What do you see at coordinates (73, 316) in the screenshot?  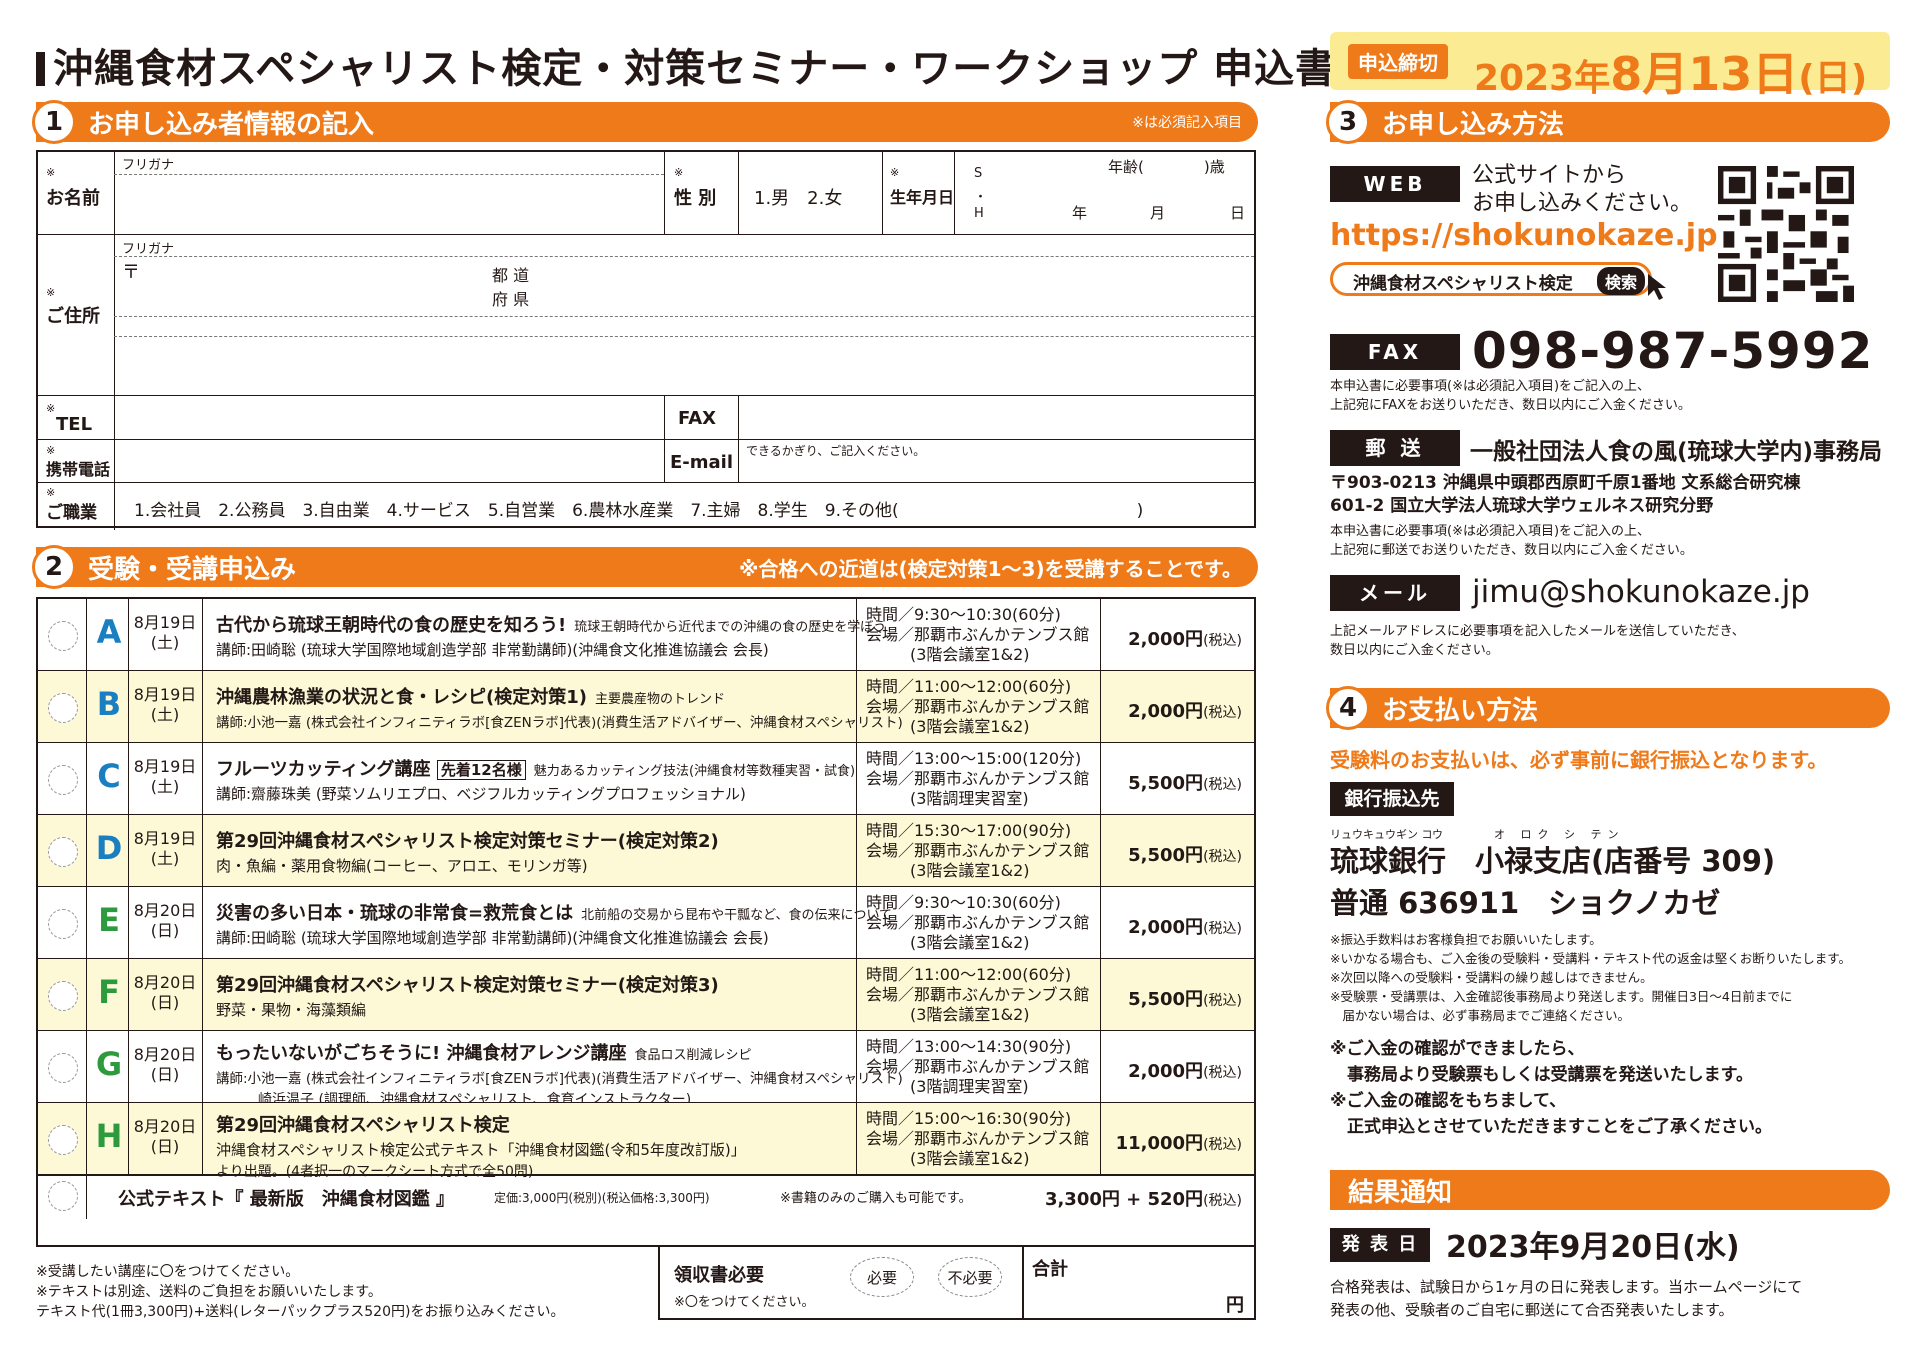 I see `address-label: ご住所` at bounding box center [73, 316].